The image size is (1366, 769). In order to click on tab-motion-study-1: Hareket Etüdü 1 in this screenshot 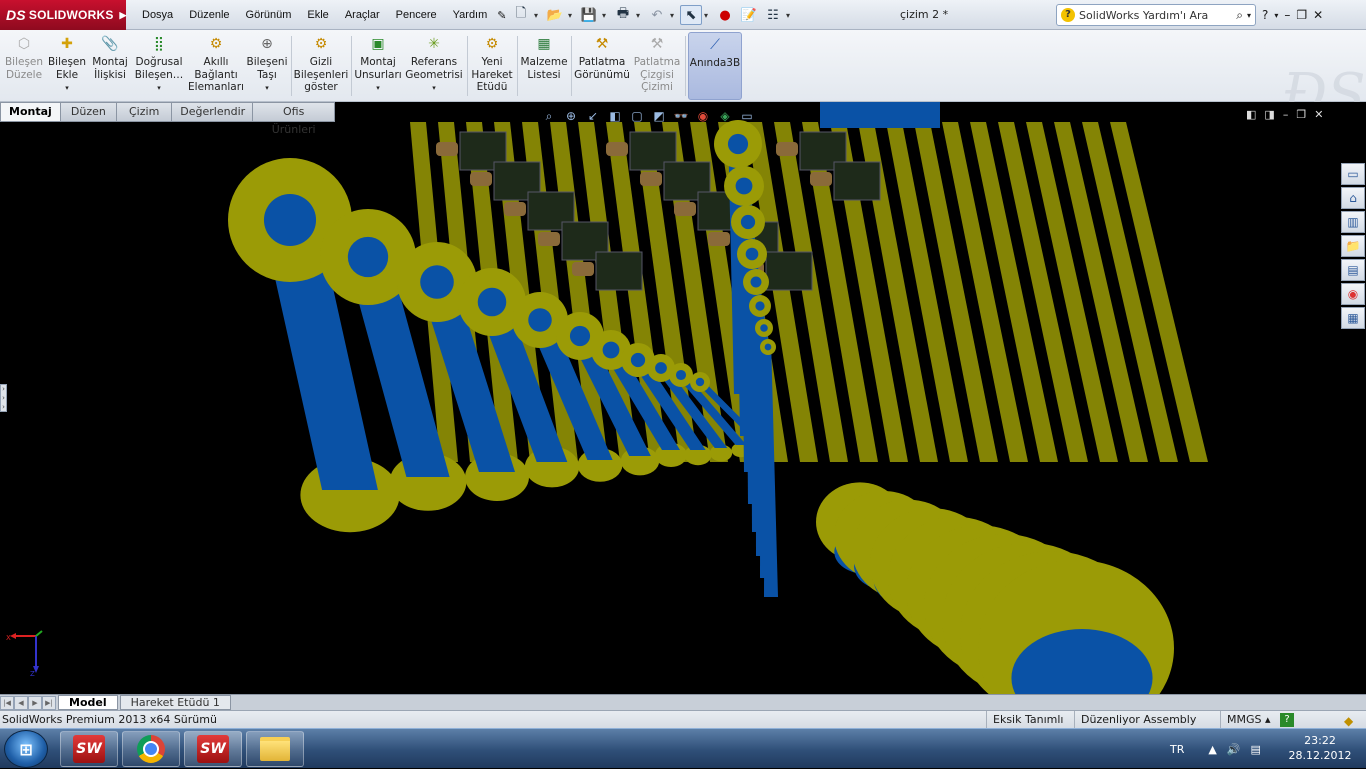, I will do `click(175, 702)`.